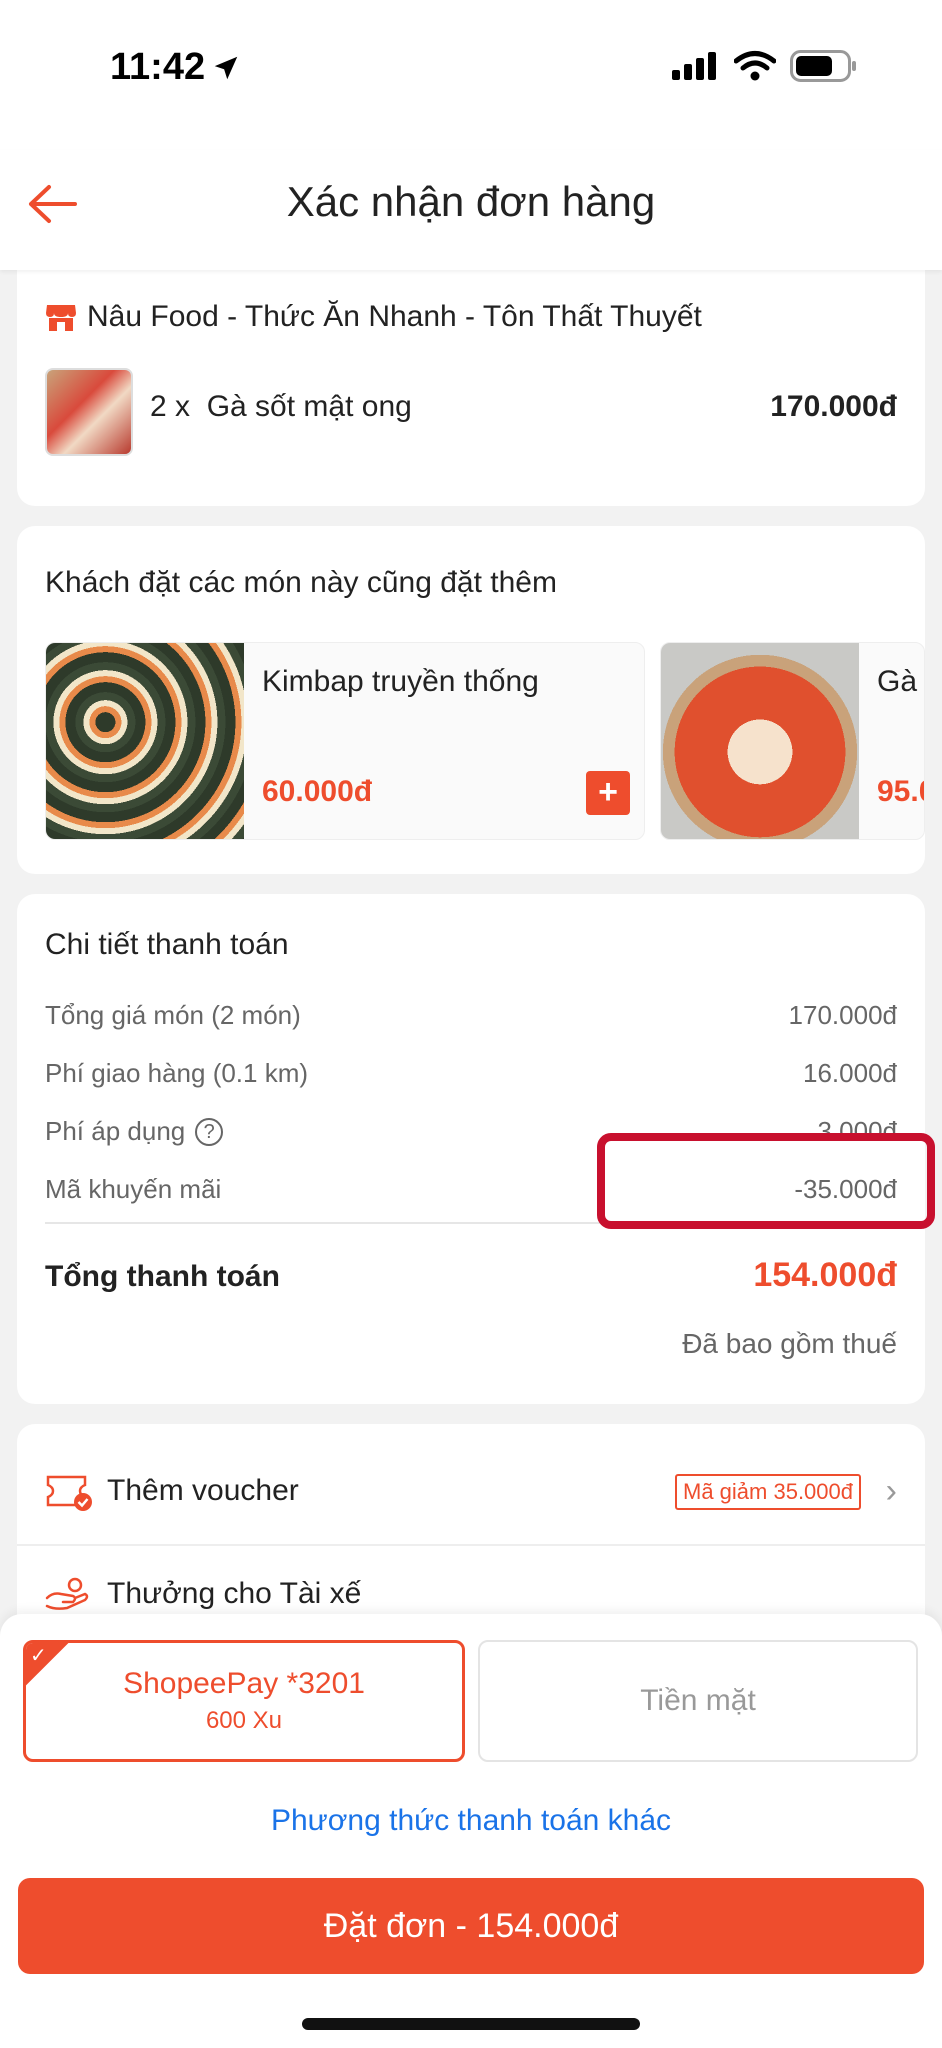 The image size is (942, 2048). I want to click on battery-icon, so click(823, 66).